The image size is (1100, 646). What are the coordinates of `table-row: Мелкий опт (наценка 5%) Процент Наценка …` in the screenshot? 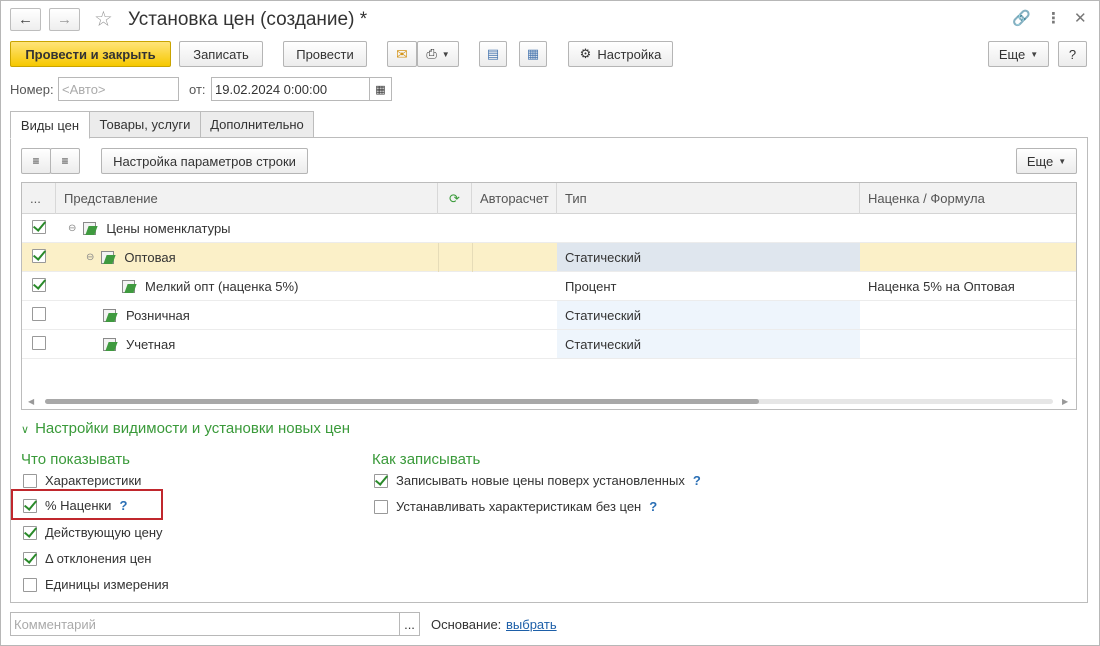 It's located at (549, 286).